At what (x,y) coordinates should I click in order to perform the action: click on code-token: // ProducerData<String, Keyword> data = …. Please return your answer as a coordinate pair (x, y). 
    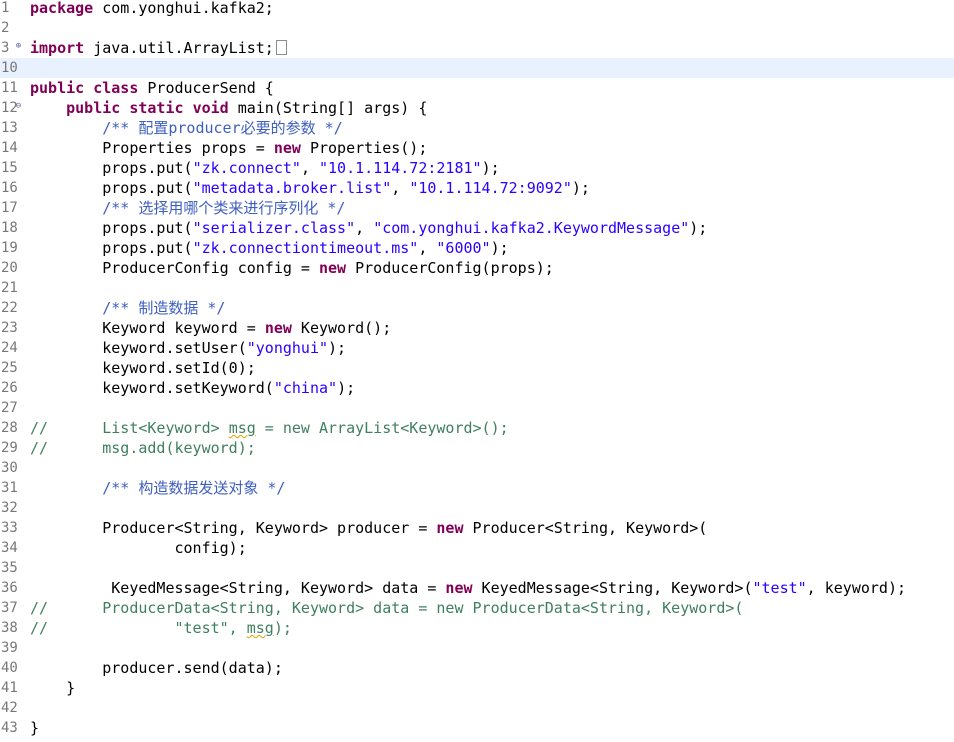
    Looking at the image, I should click on (387, 608).